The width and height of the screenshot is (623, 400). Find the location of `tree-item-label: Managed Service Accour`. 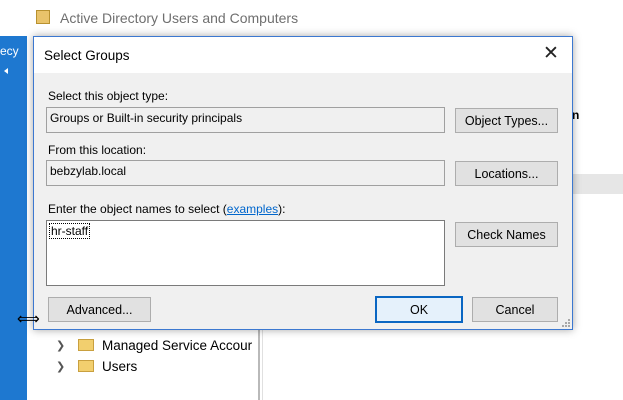

tree-item-label: Managed Service Accour is located at coordinates (177, 345).